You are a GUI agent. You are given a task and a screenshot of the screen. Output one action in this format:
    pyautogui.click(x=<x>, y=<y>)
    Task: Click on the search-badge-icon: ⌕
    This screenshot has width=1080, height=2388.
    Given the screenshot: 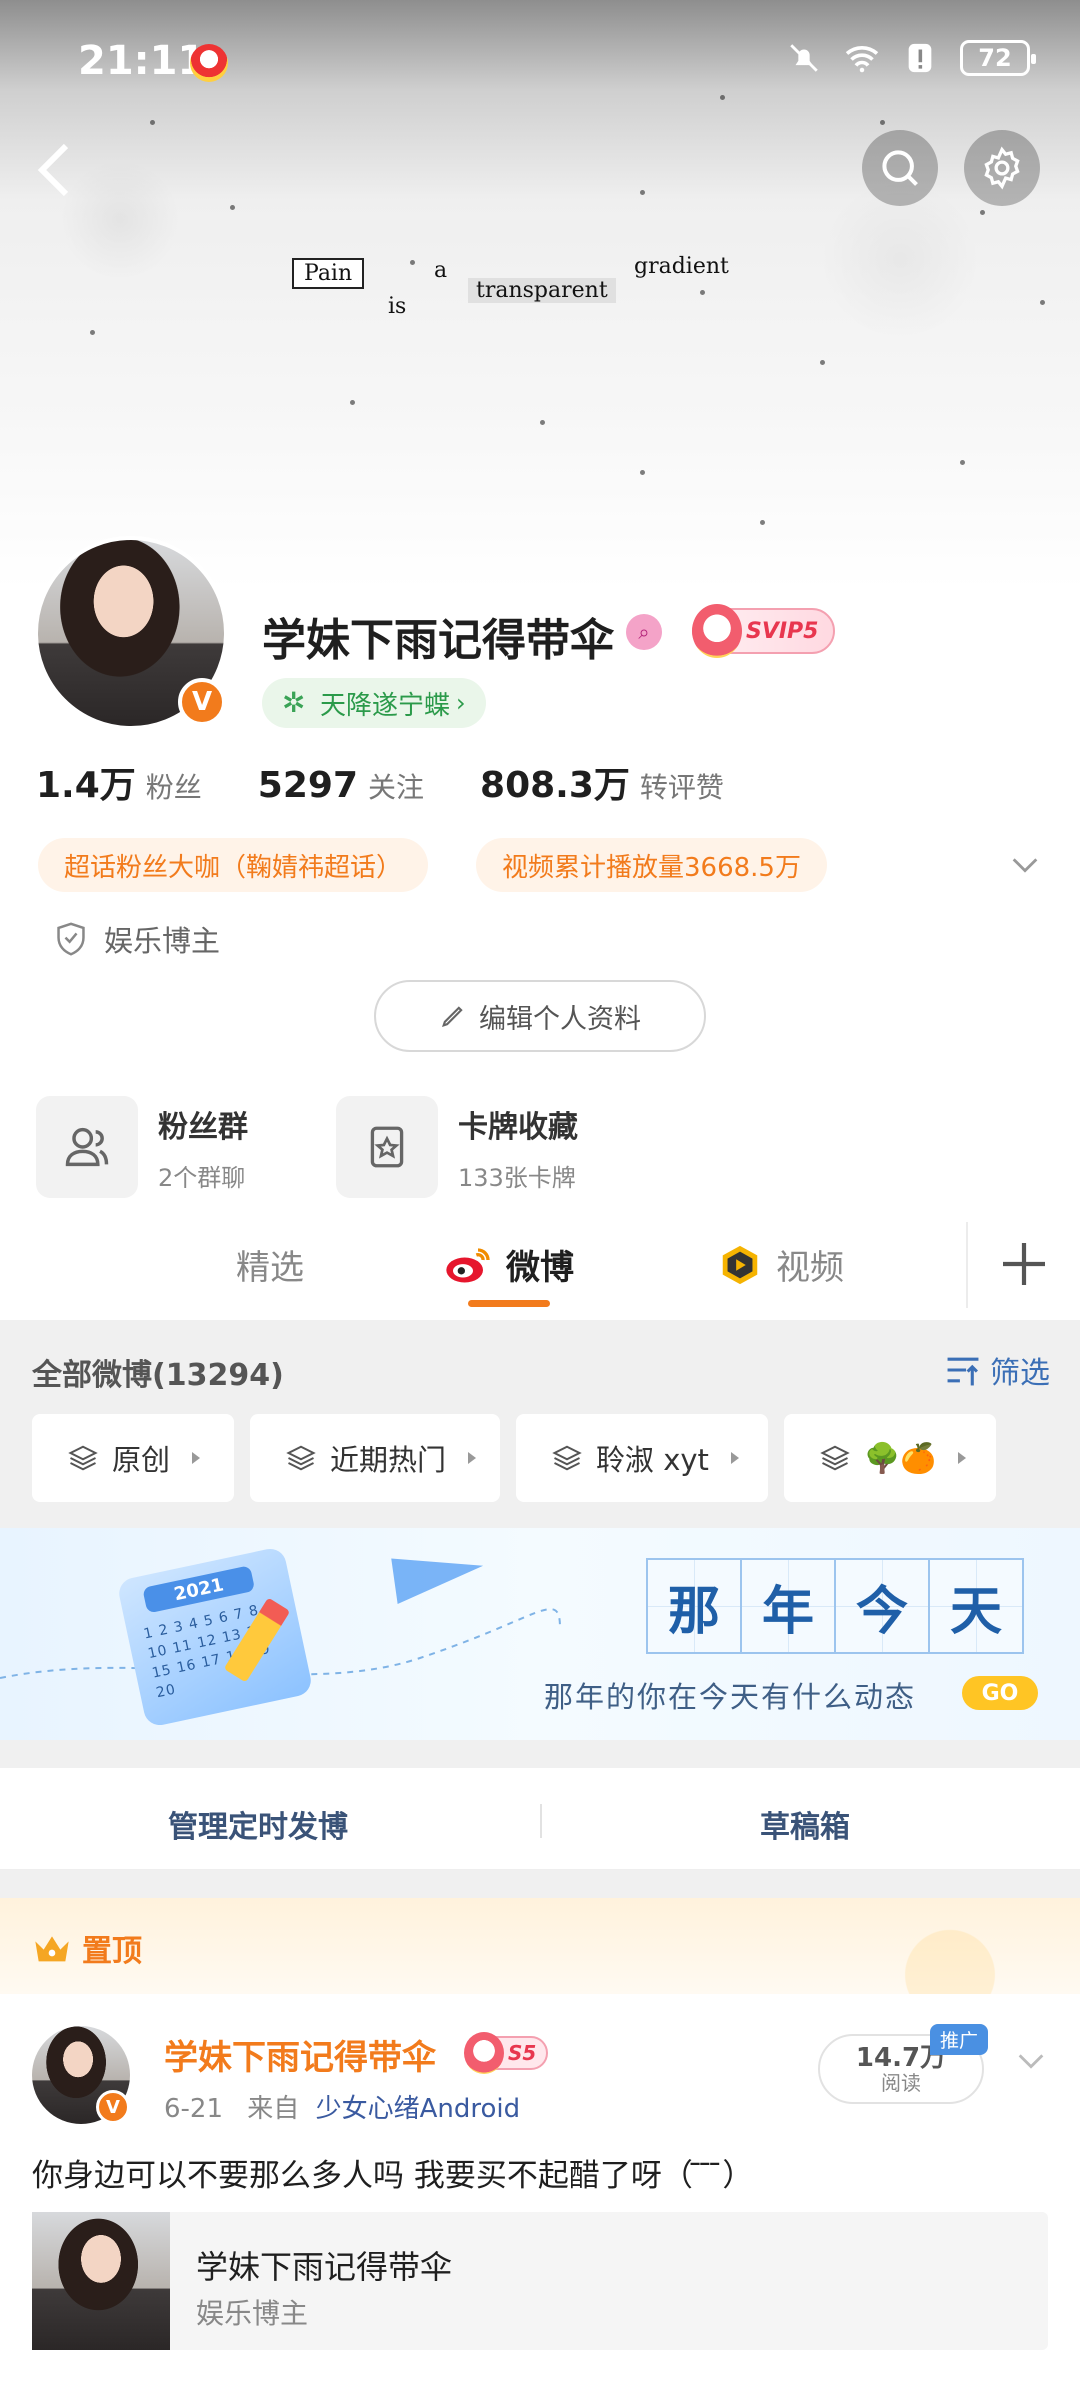 What is the action you would take?
    pyautogui.click(x=644, y=632)
    